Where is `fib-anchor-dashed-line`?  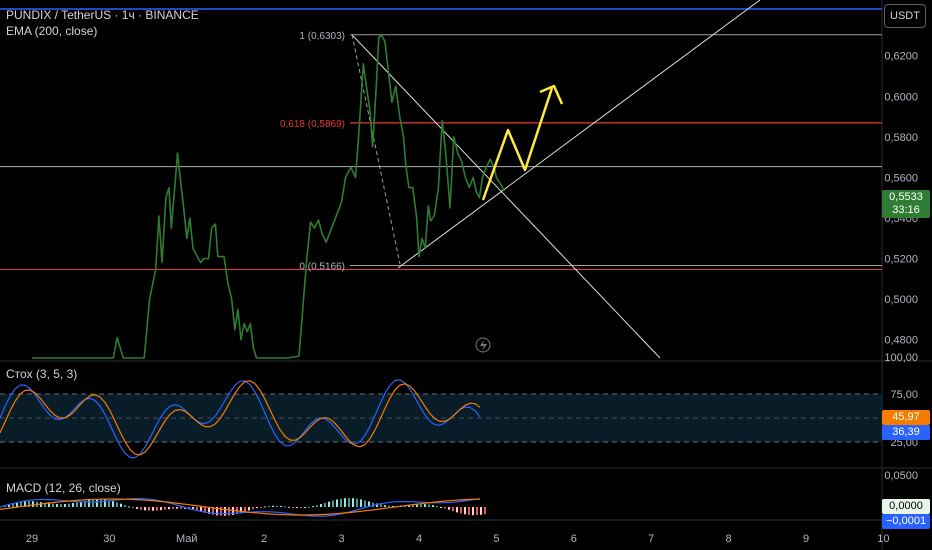
fib-anchor-dashed-line is located at coordinates (376, 149).